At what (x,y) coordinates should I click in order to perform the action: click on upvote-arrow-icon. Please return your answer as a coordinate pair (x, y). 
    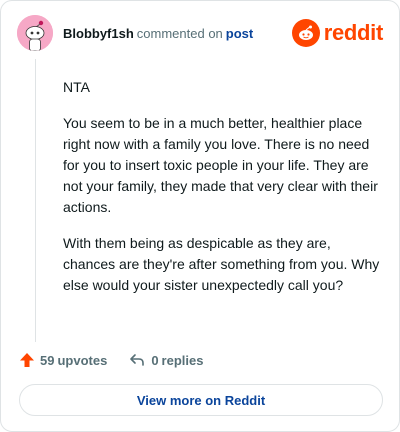
    Looking at the image, I should click on (27, 360).